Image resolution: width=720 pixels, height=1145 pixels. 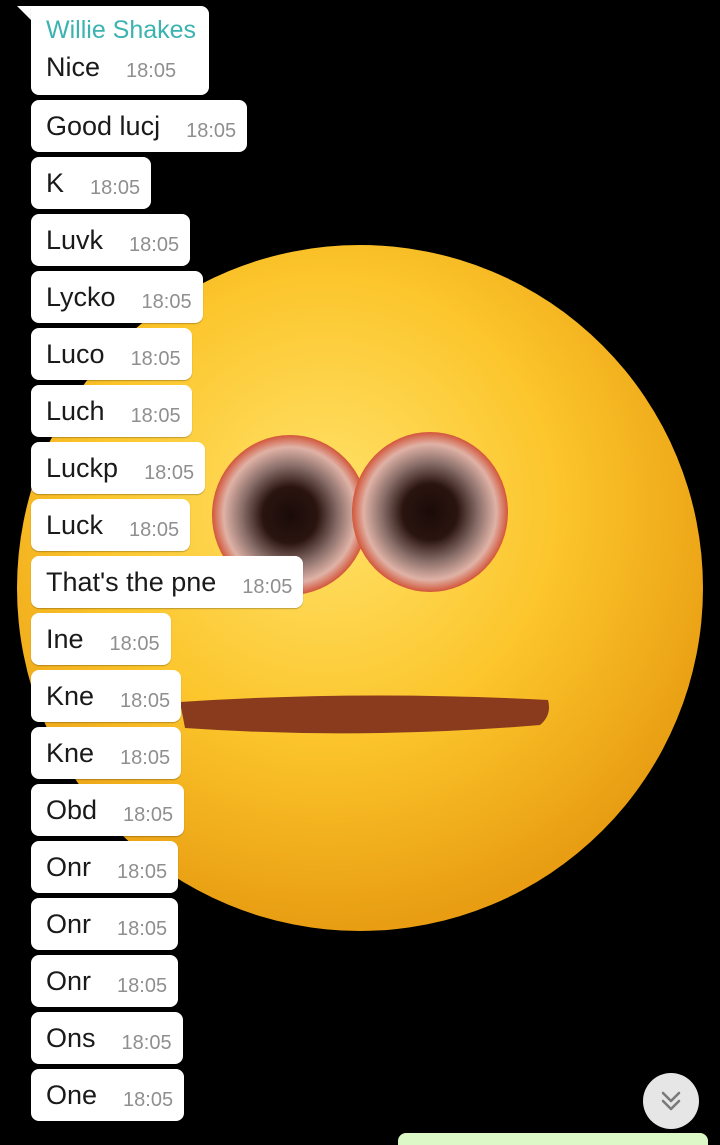 I want to click on double-chevron-down-icon, so click(x=671, y=1101).